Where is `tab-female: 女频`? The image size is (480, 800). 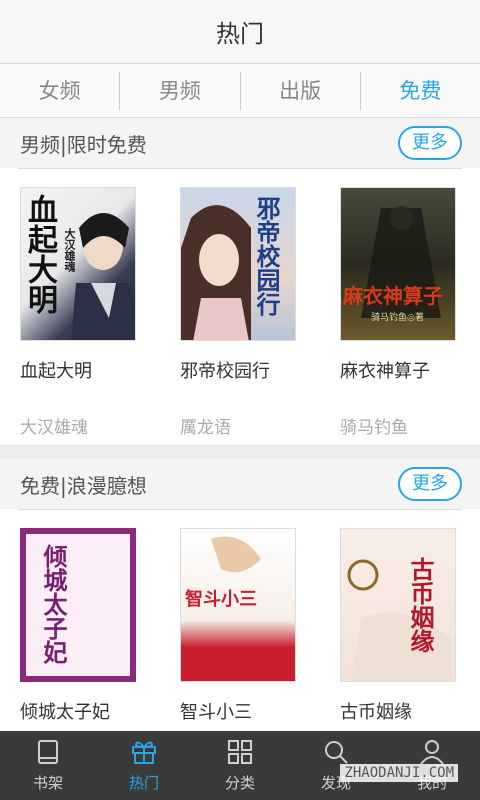 tab-female: 女频 is located at coordinates (59, 91).